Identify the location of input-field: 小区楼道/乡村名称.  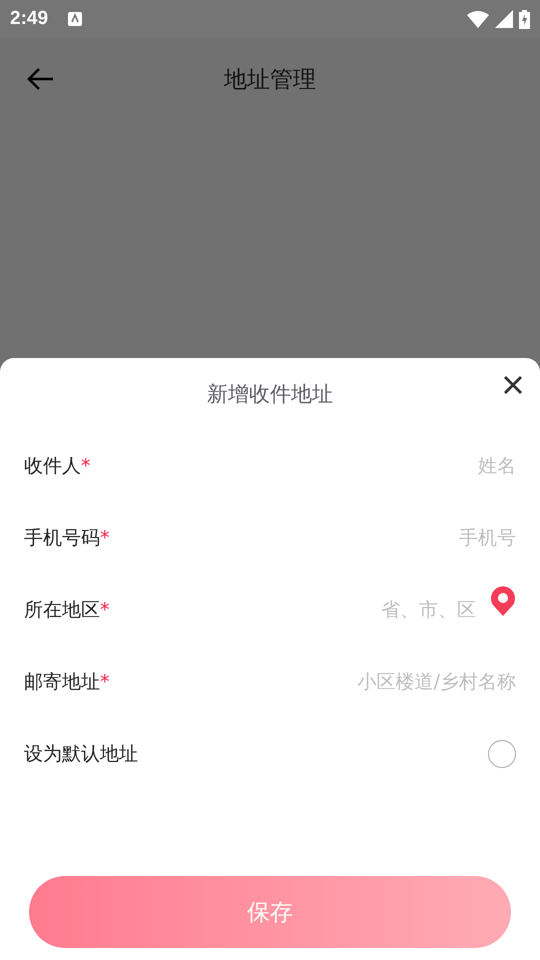
(313, 682).